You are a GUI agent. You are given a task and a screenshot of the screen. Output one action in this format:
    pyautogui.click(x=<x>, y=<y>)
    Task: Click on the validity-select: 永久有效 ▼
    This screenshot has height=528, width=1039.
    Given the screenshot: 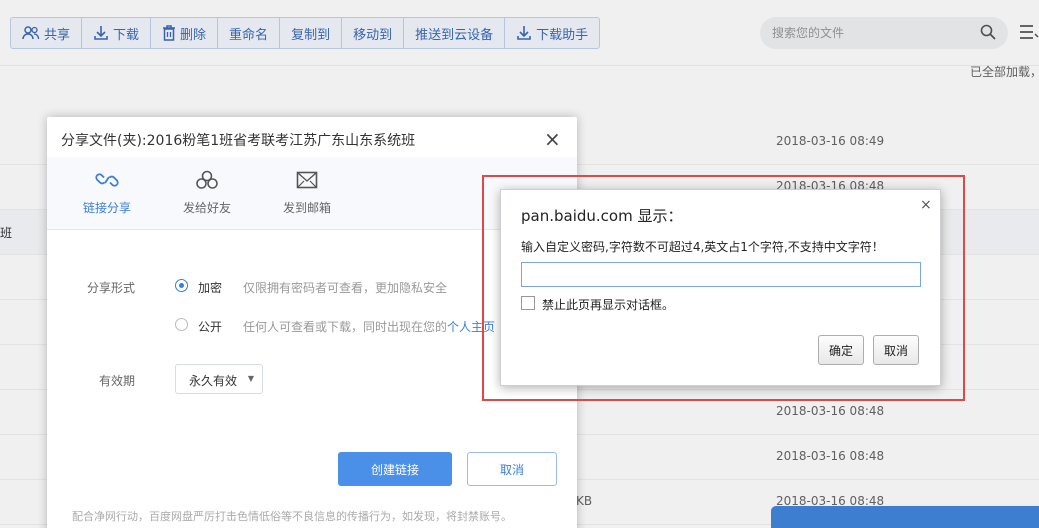 What is the action you would take?
    pyautogui.click(x=219, y=379)
    